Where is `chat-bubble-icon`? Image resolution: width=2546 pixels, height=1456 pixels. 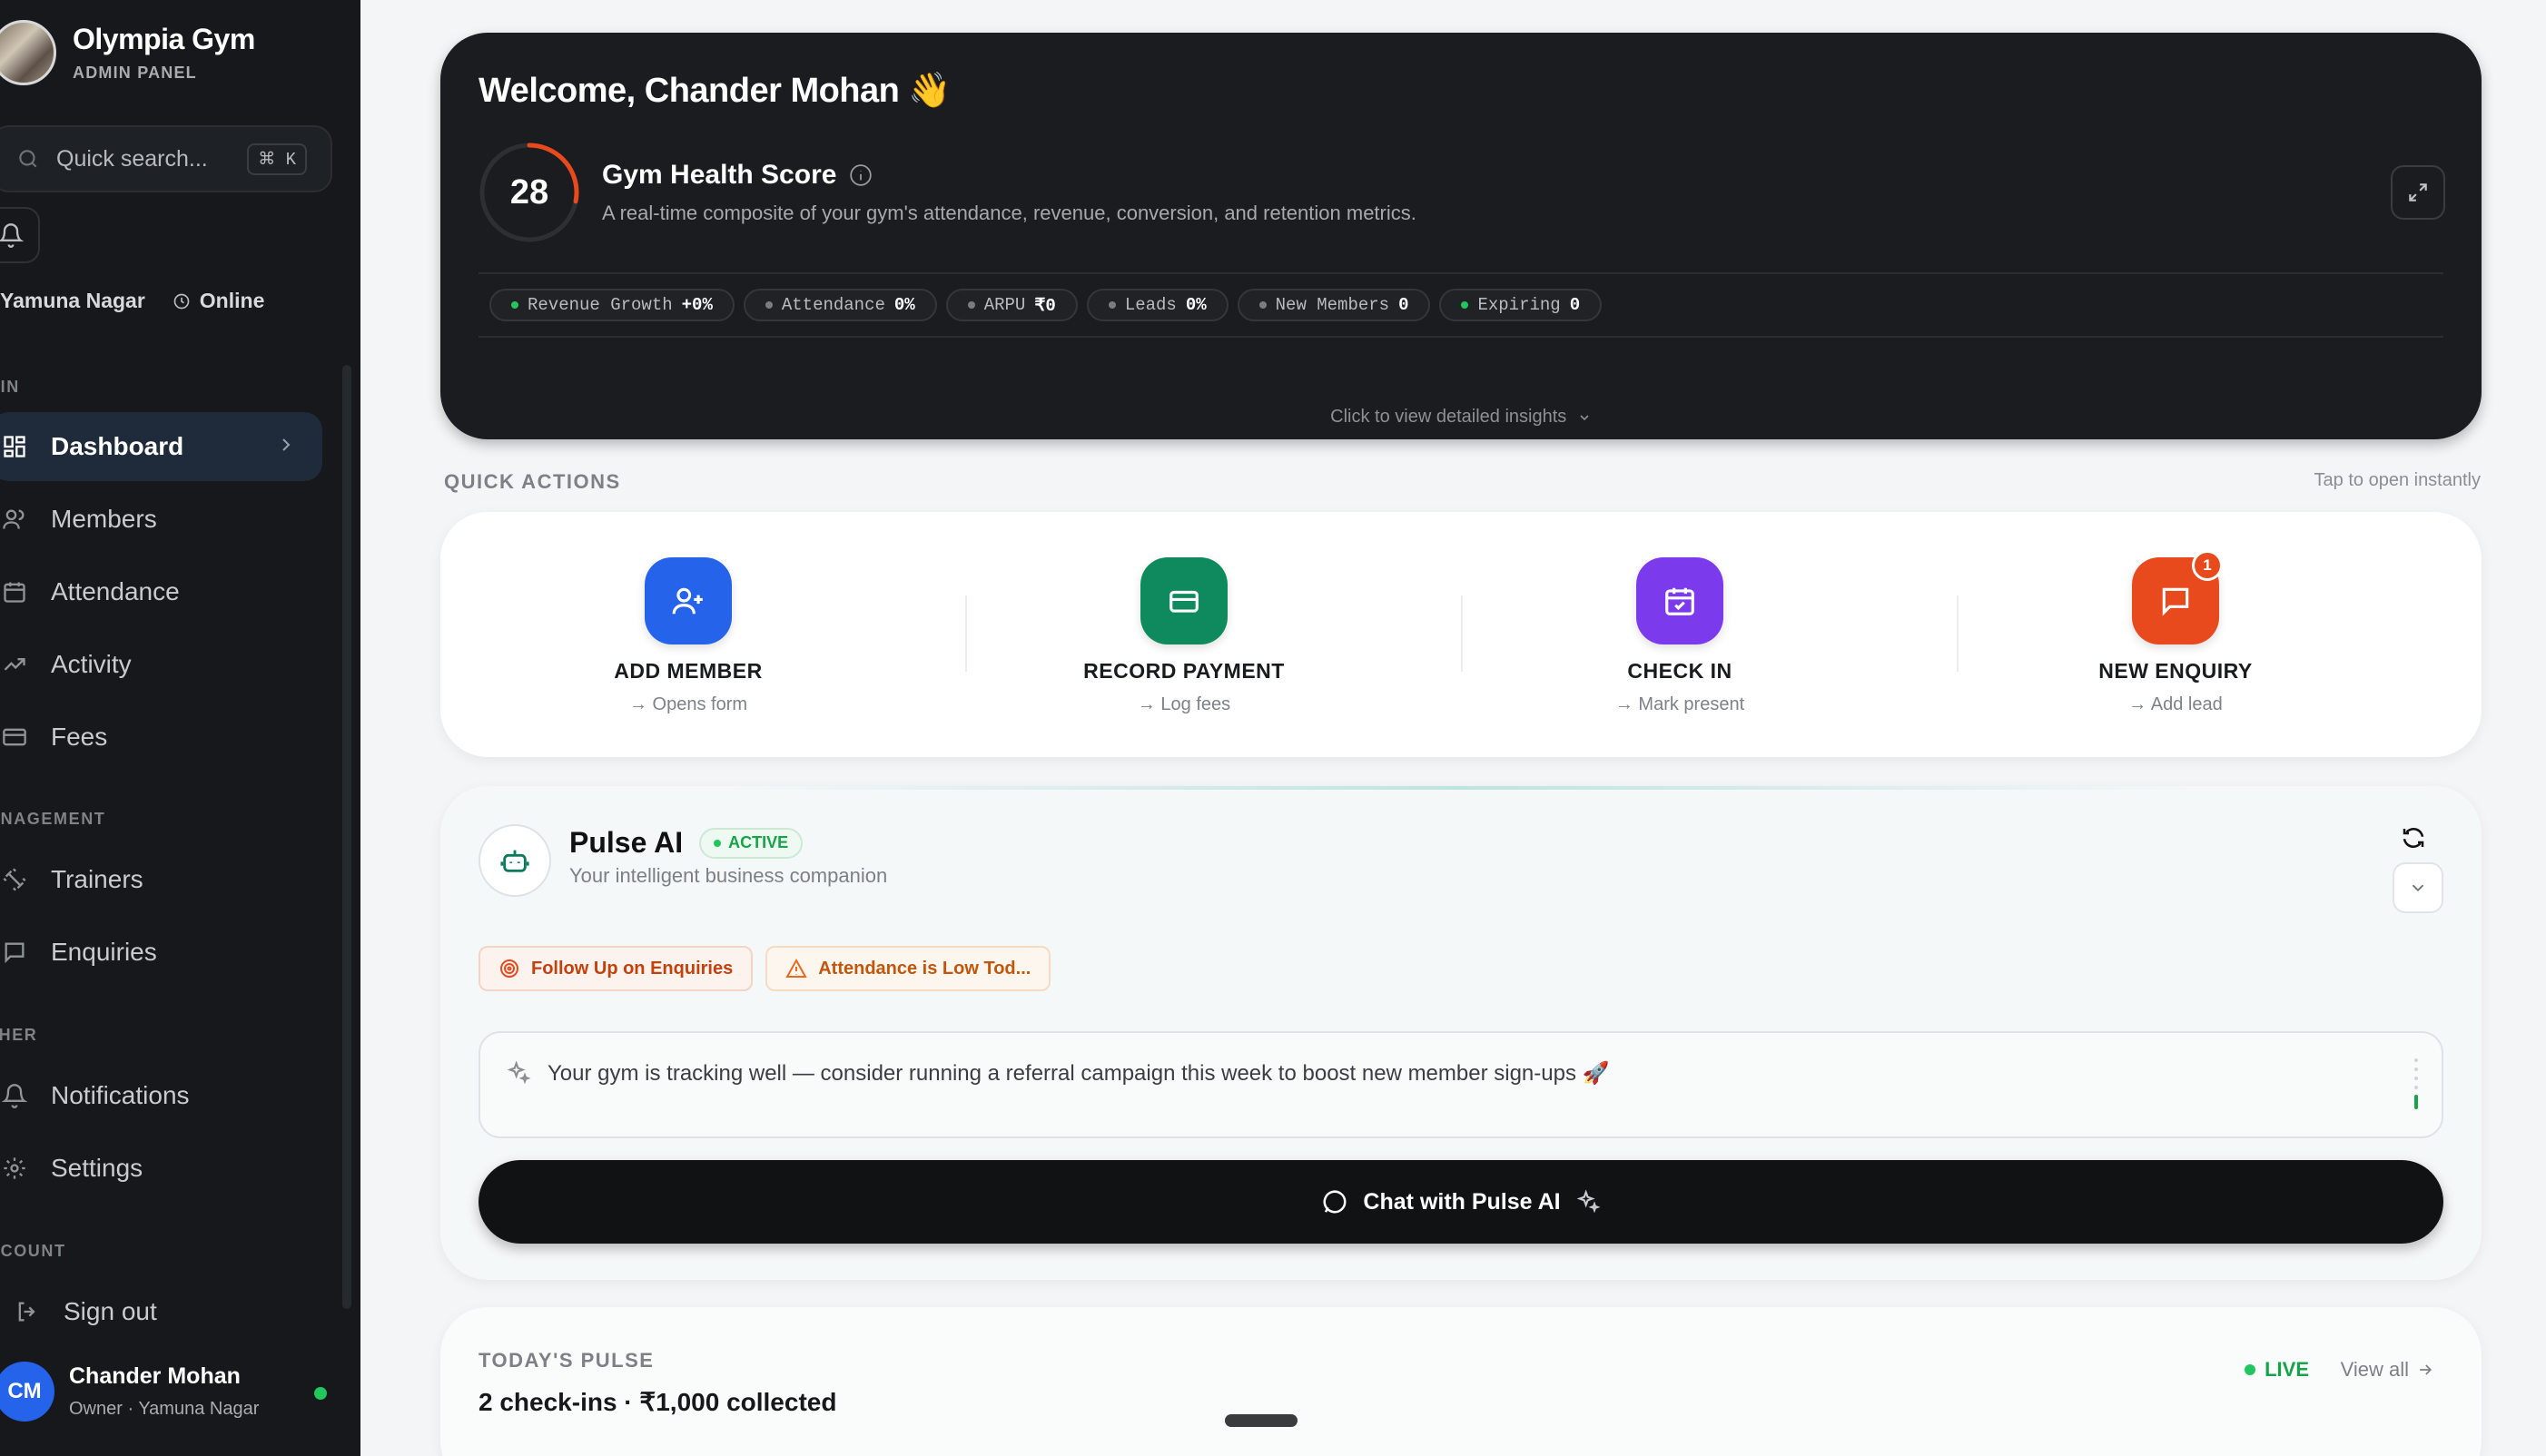 chat-bubble-icon is located at coordinates (1335, 1202).